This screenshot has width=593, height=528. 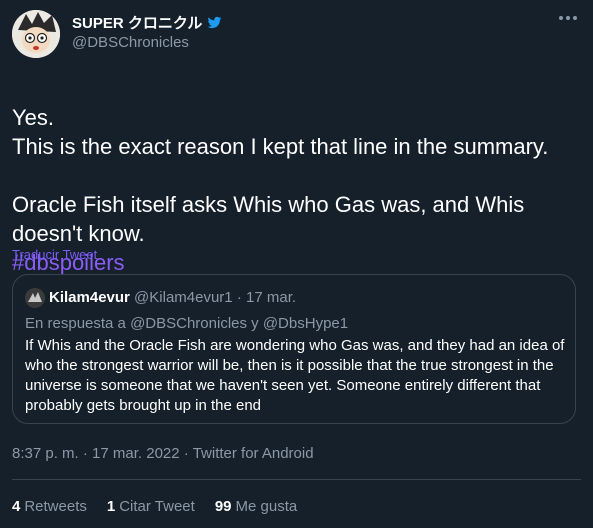 I want to click on engagement-stats: 4 Retweets 1 Citar Tweet 99 Me gusta, so click(x=154, y=506).